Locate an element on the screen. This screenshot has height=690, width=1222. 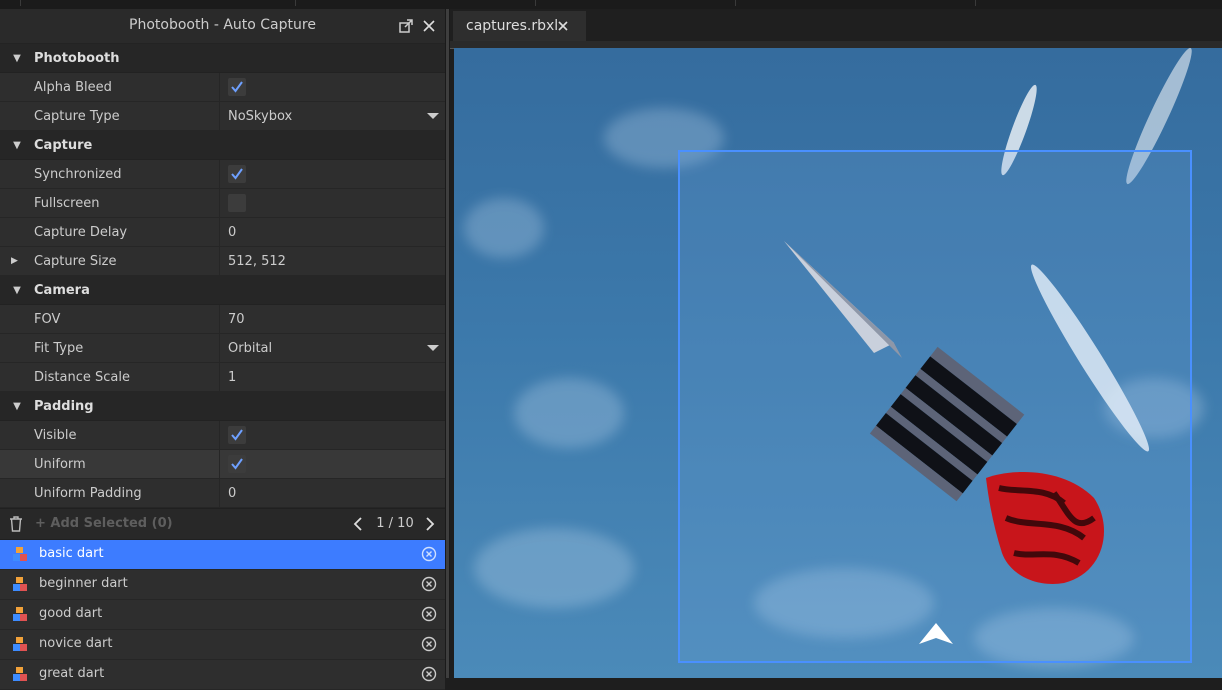
item-label: good dart is located at coordinates (71, 613).